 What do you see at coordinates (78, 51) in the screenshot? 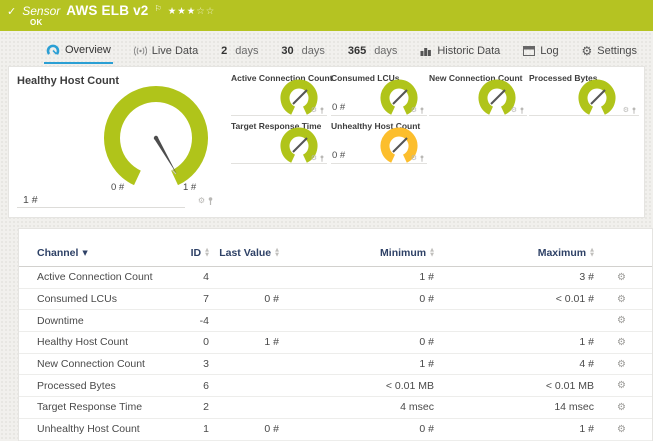
I see `tab-overview: Overview` at bounding box center [78, 51].